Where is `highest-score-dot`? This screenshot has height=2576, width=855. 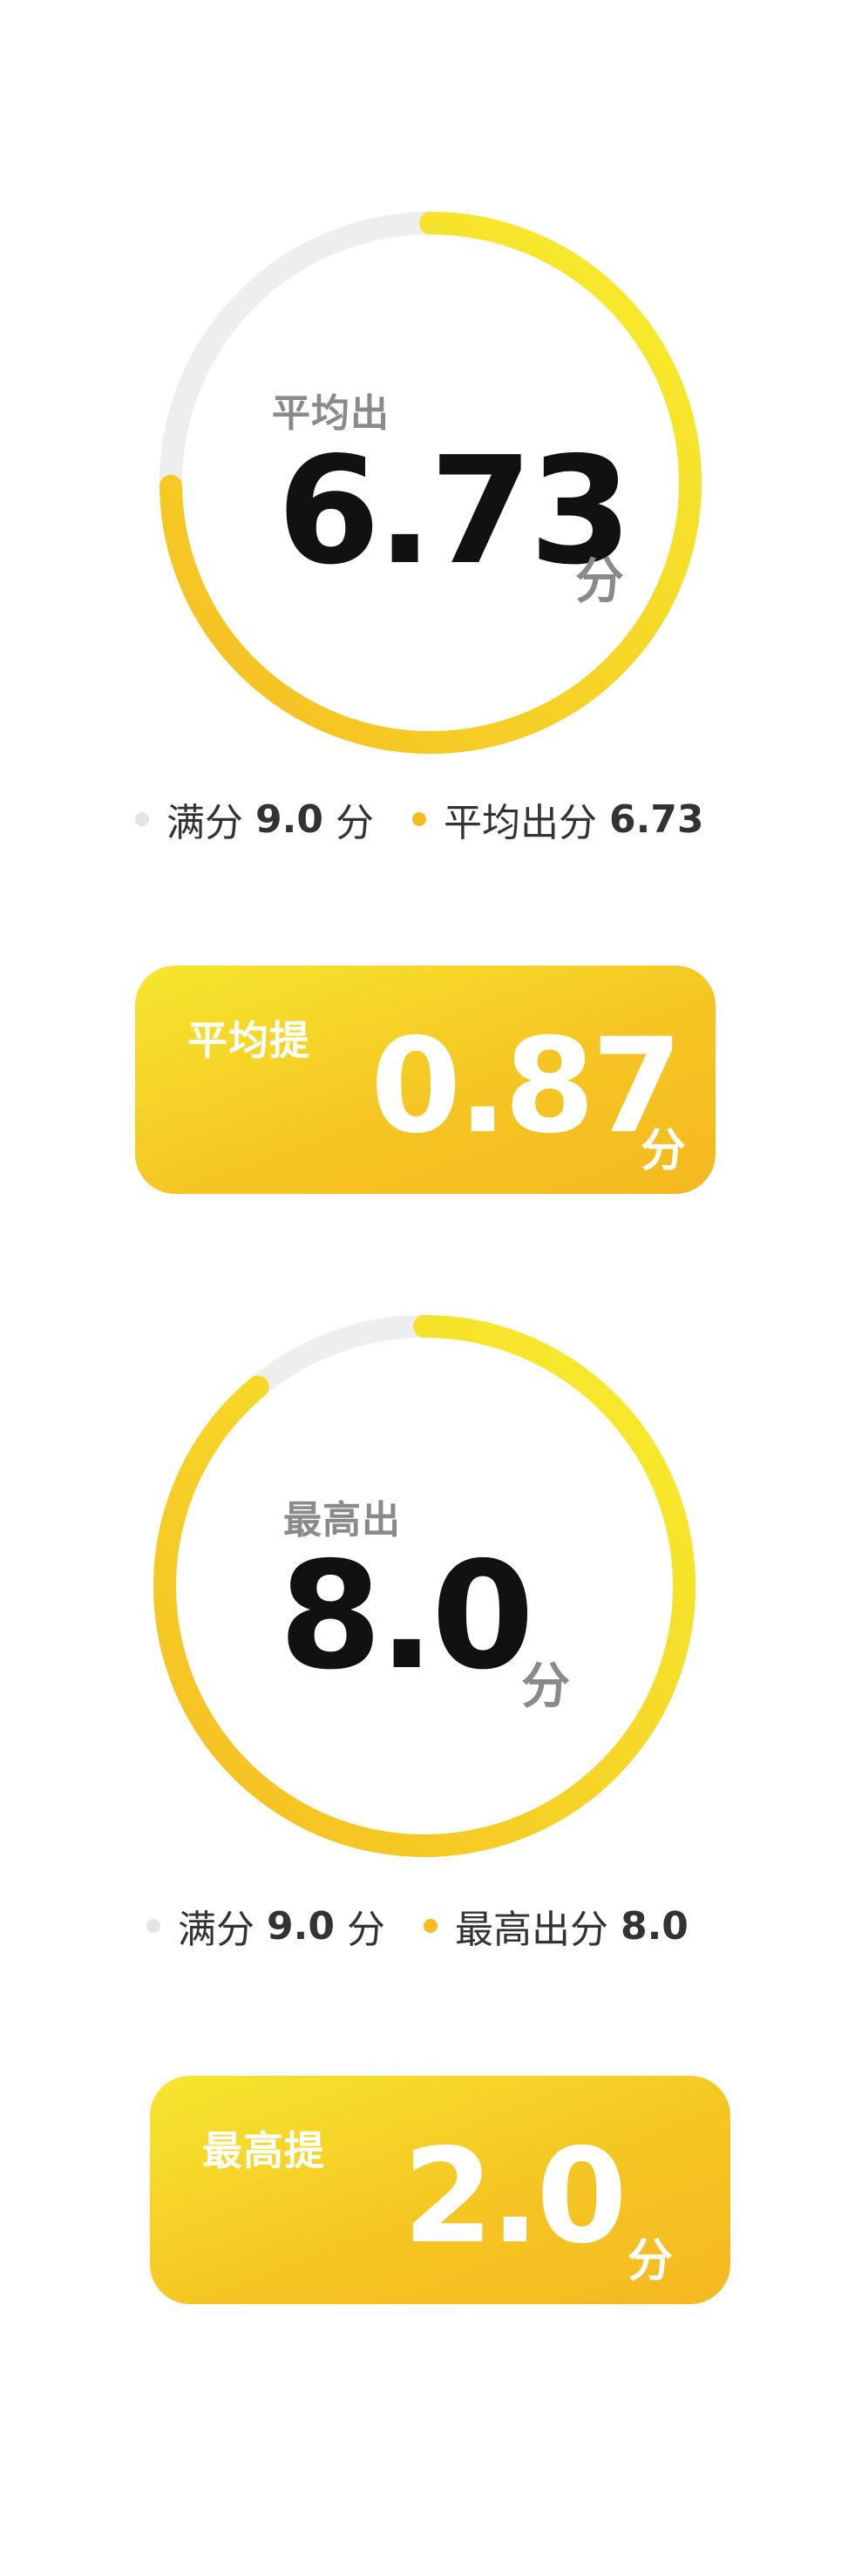
highest-score-dot is located at coordinates (430, 1926).